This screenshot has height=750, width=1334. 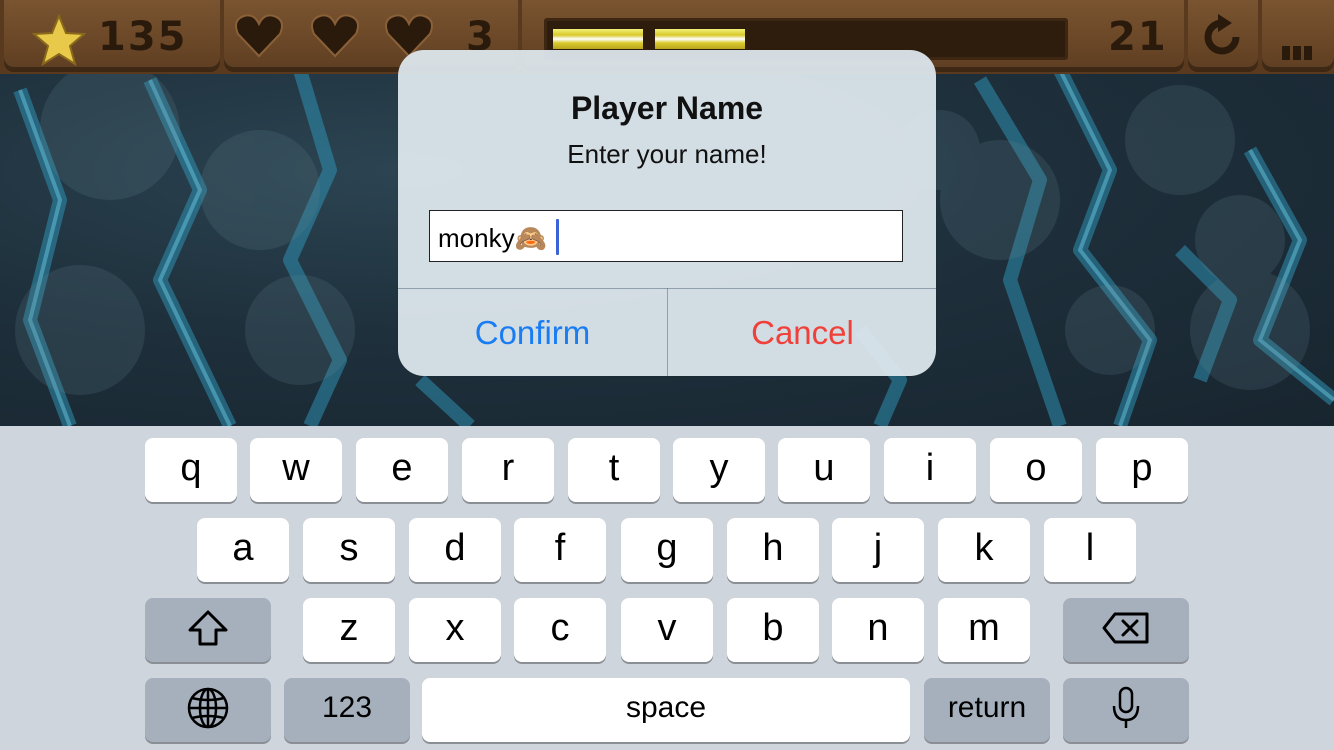 I want to click on restart-button, so click(x=1223, y=35).